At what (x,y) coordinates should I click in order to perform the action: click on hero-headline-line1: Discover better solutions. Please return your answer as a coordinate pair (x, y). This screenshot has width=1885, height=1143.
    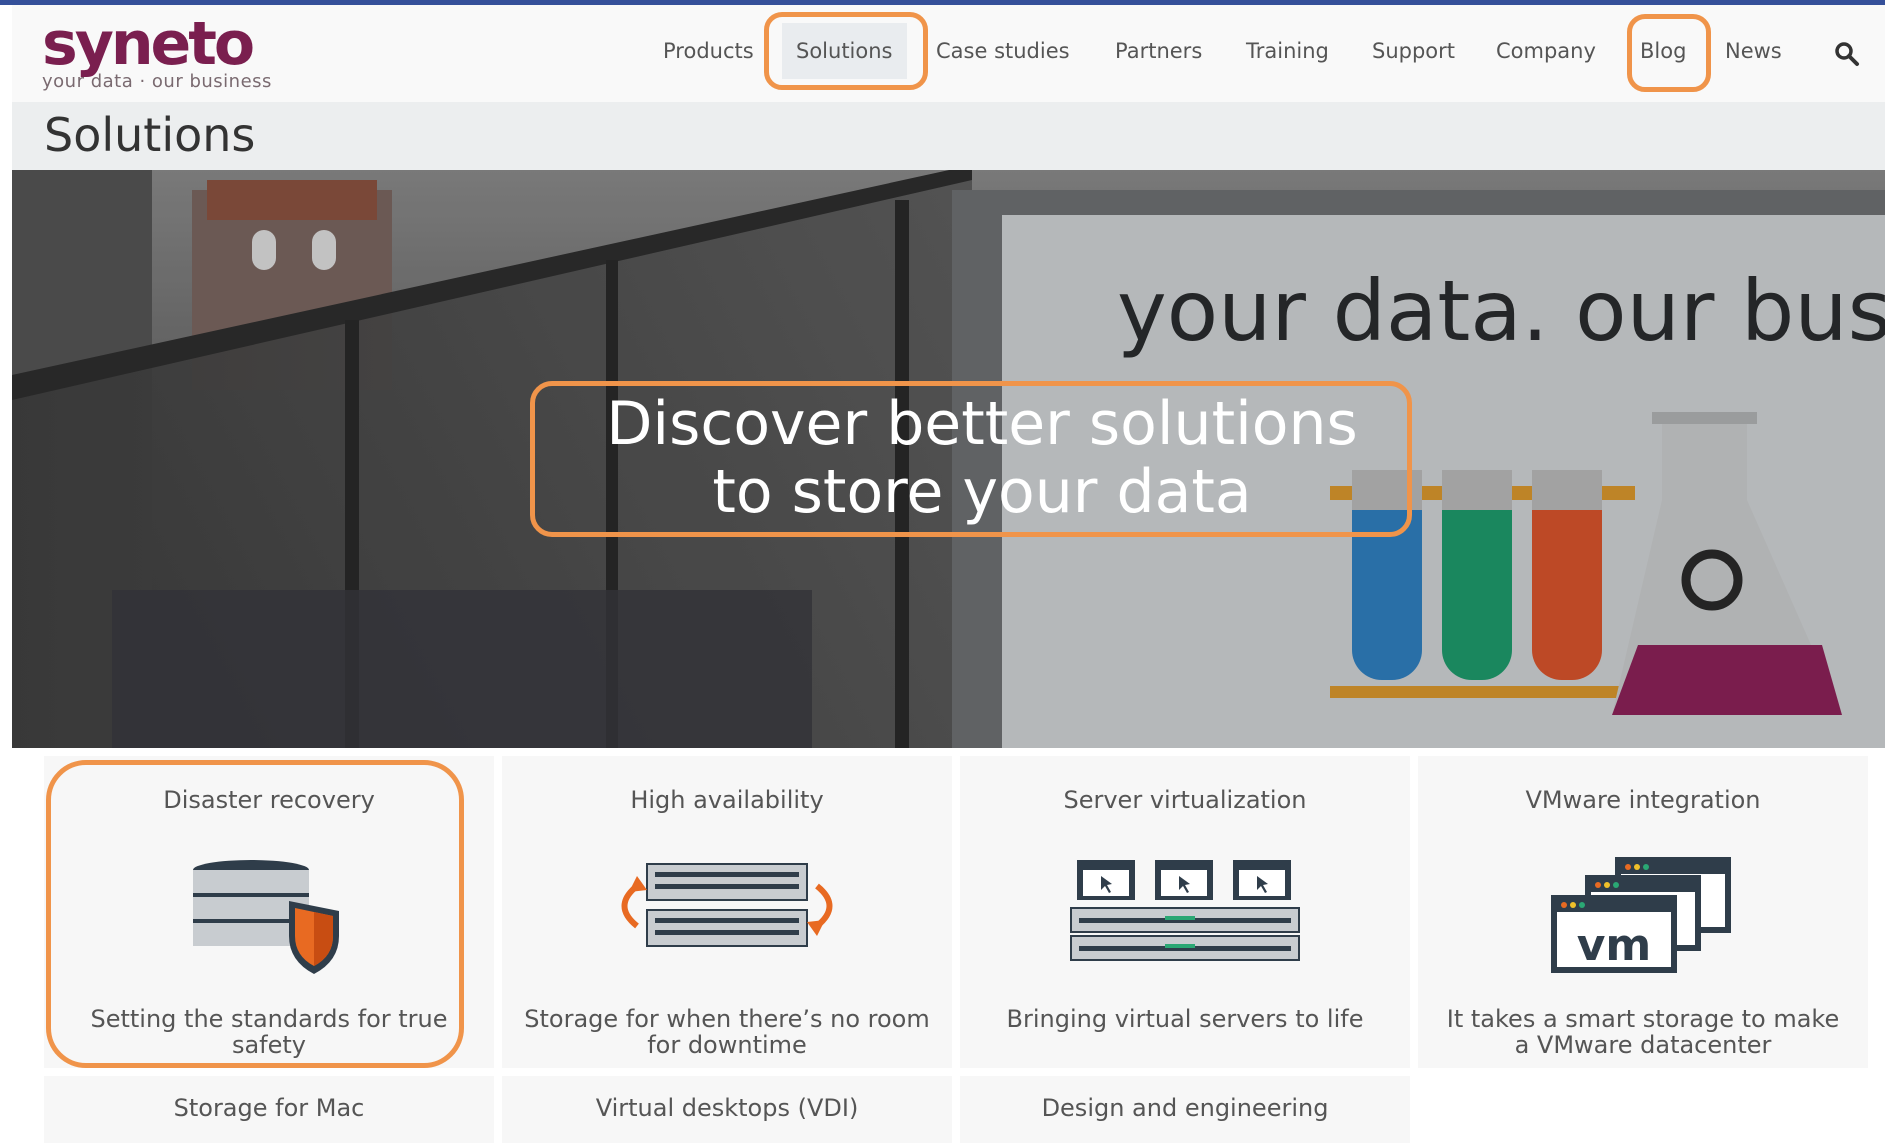
    Looking at the image, I should click on (982, 424).